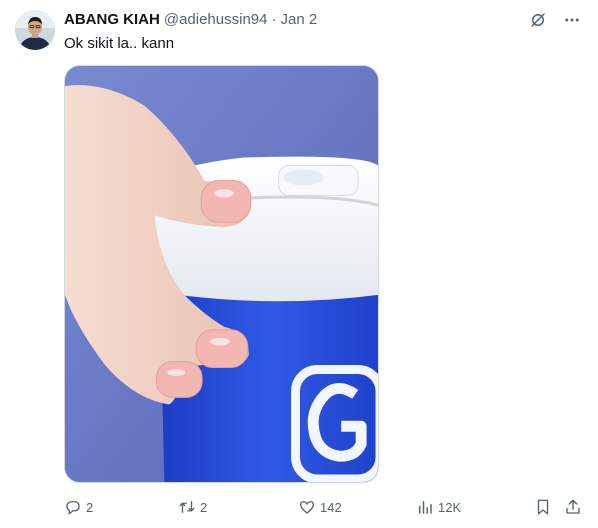 Image resolution: width=598 pixels, height=528 pixels. I want to click on avatar, so click(35, 30).